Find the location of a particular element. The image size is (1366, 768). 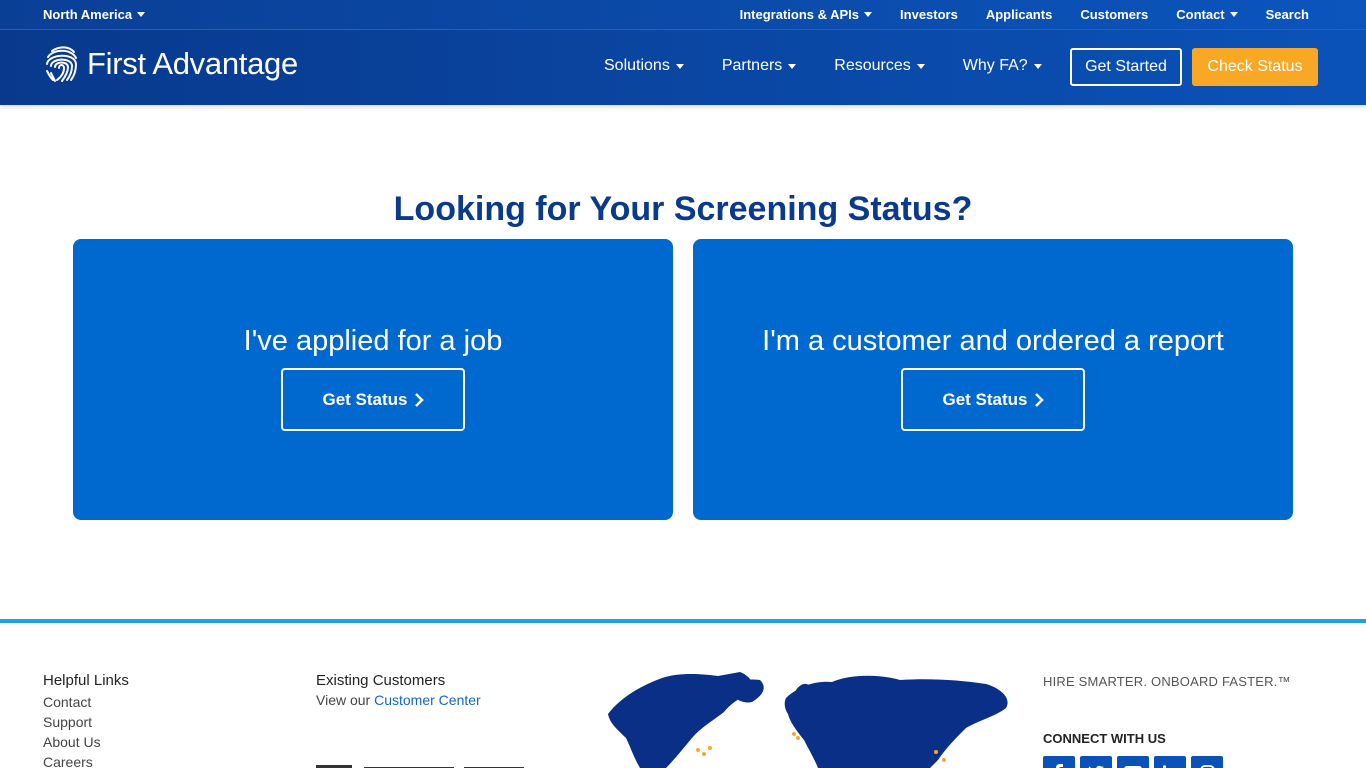

customer-center-text: View our Customer Center is located at coordinates (398, 700).